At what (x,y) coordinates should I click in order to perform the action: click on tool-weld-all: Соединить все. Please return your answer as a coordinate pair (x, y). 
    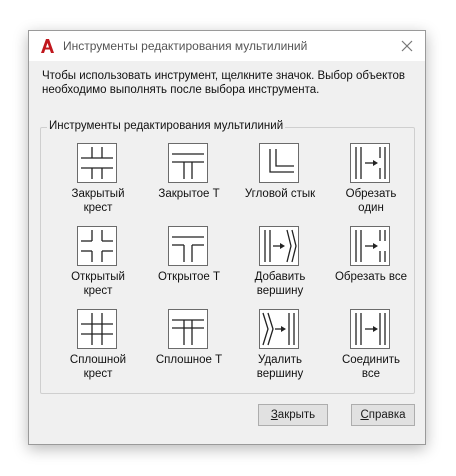
    Looking at the image, I should click on (371, 349).